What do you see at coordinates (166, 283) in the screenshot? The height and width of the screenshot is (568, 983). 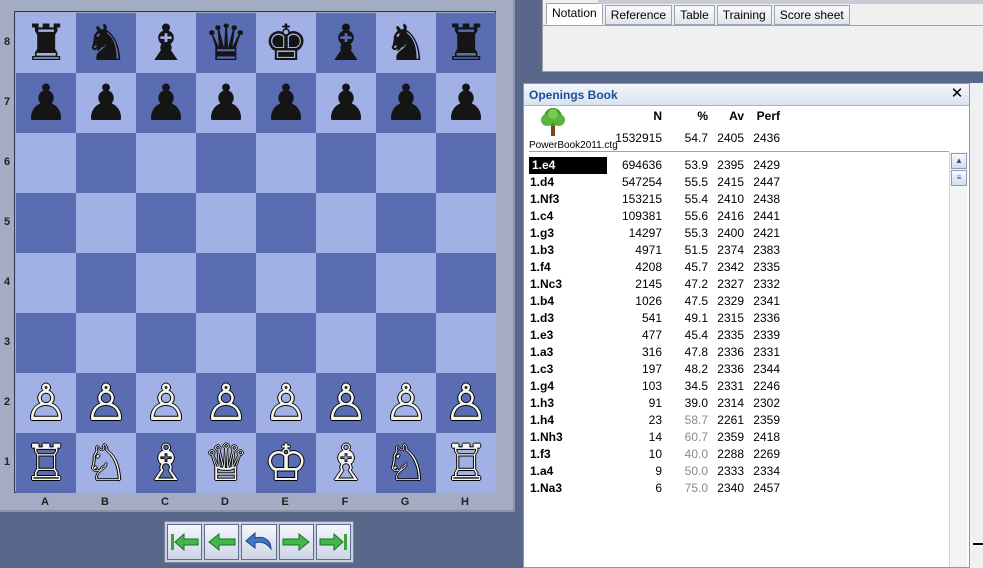 I see `square-c4` at bounding box center [166, 283].